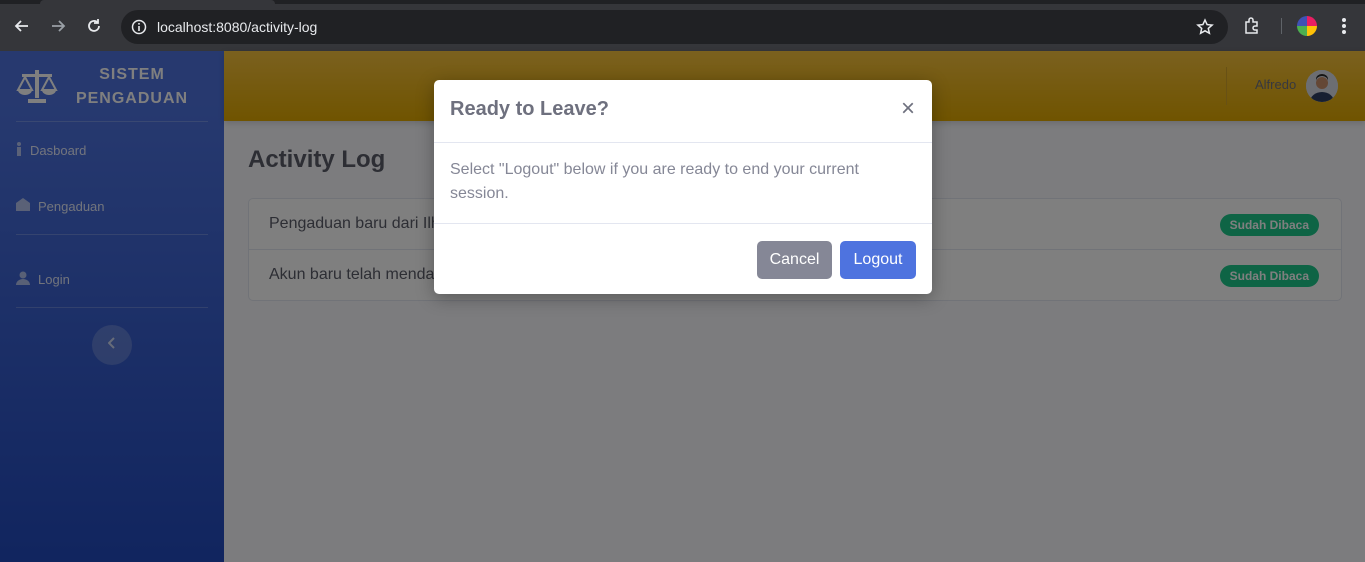  What do you see at coordinates (794, 260) in the screenshot?
I see `cancel-button: Cancel` at bounding box center [794, 260].